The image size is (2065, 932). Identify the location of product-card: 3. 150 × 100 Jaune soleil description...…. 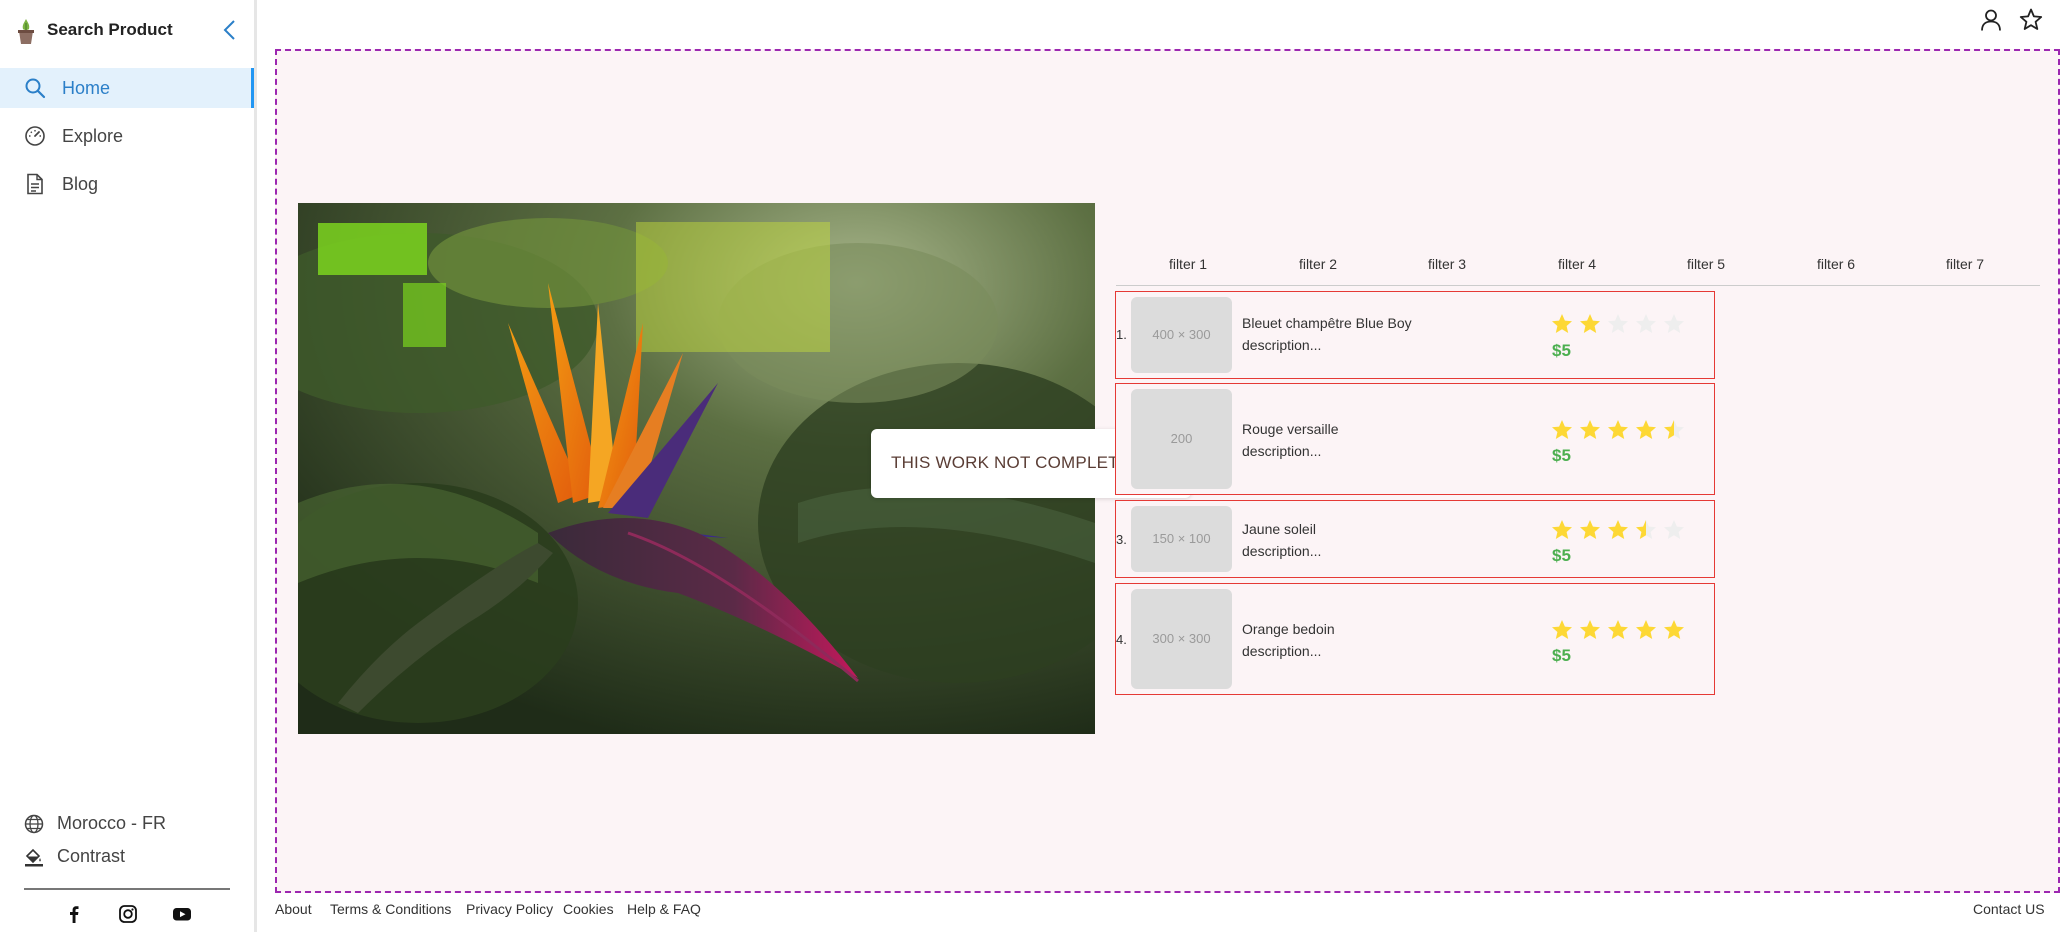
(1415, 539).